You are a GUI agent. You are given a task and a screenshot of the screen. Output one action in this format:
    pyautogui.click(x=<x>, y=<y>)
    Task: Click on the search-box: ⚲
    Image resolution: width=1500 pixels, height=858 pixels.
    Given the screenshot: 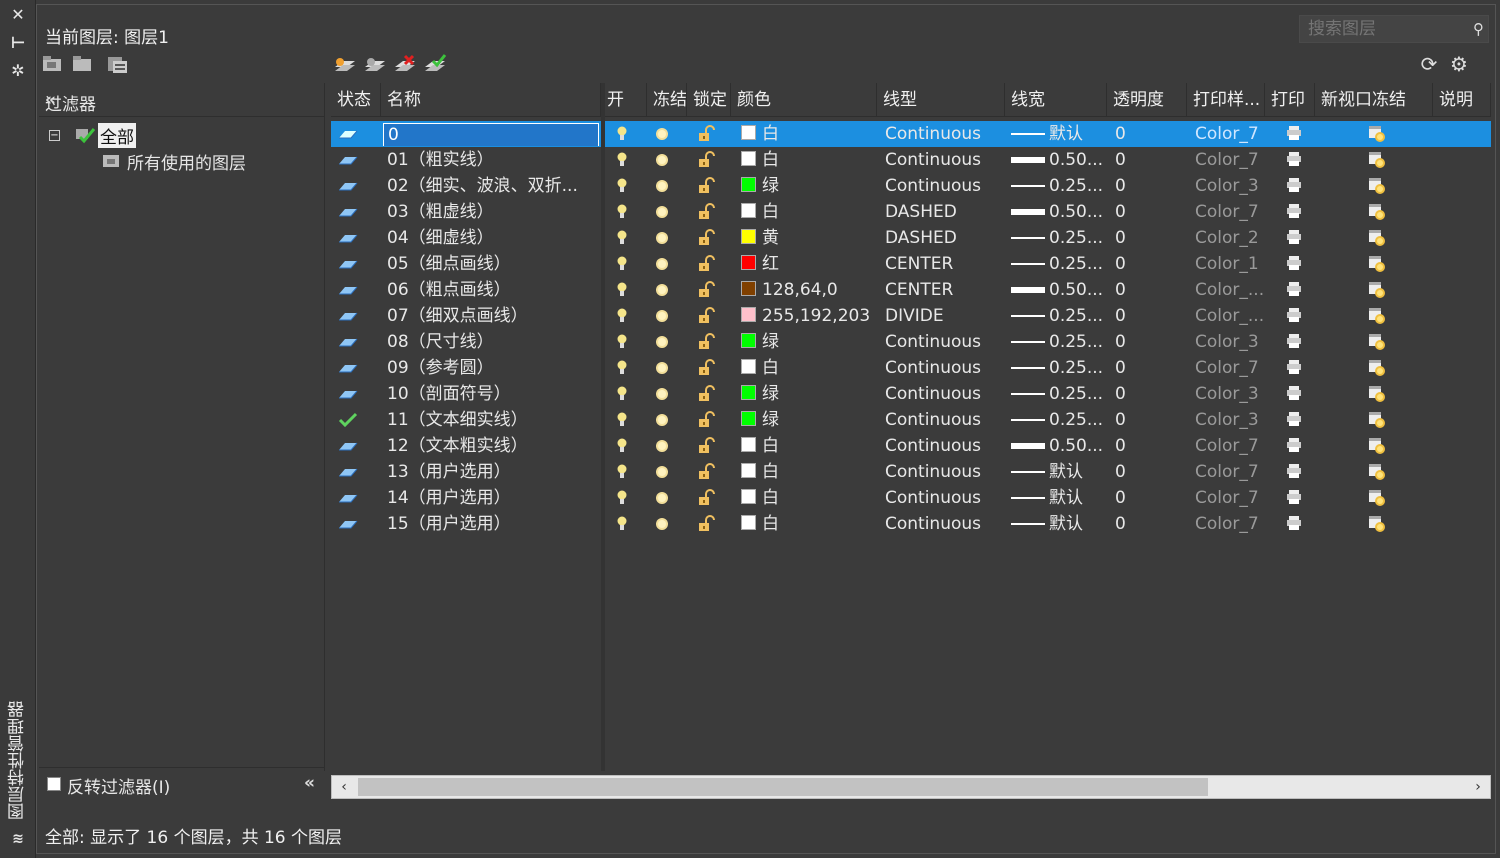 What is the action you would take?
    pyautogui.click(x=1394, y=29)
    